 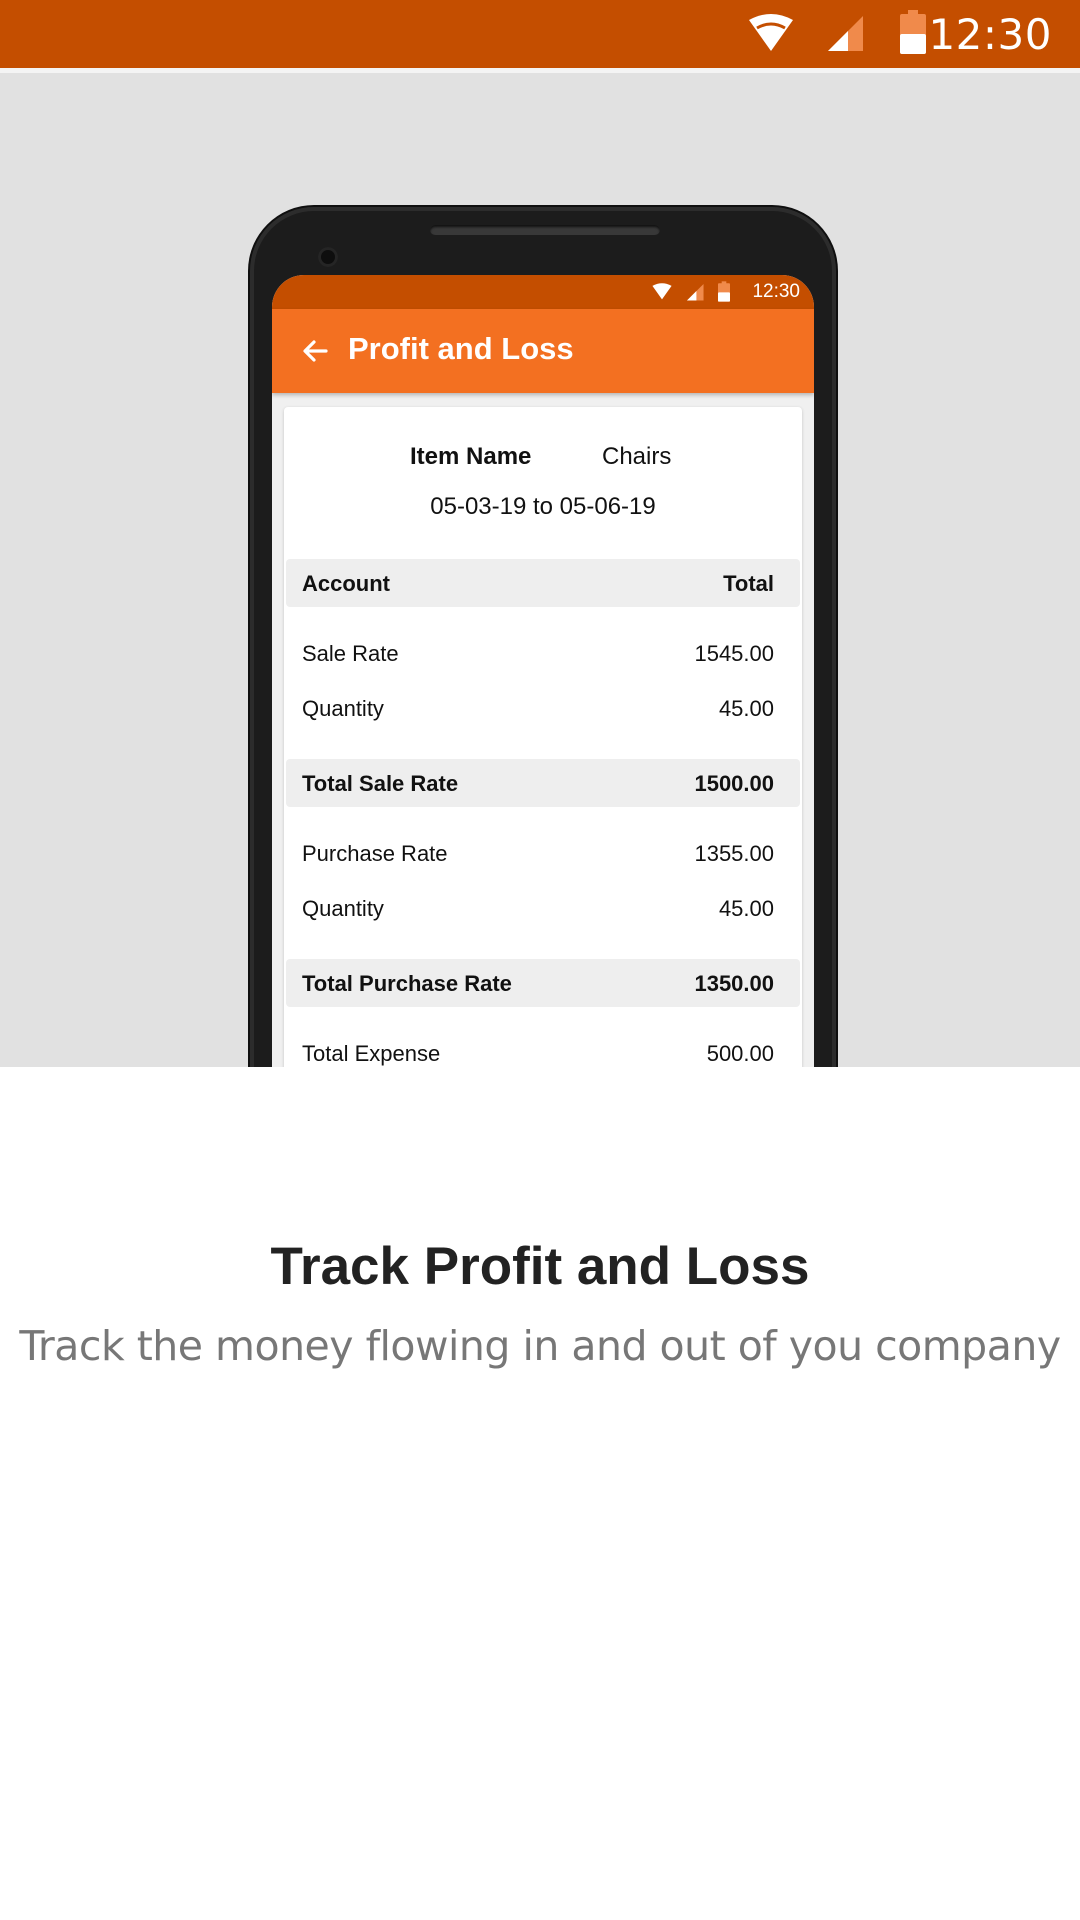 What do you see at coordinates (543, 583) in the screenshot?
I see `table-header: Account Total` at bounding box center [543, 583].